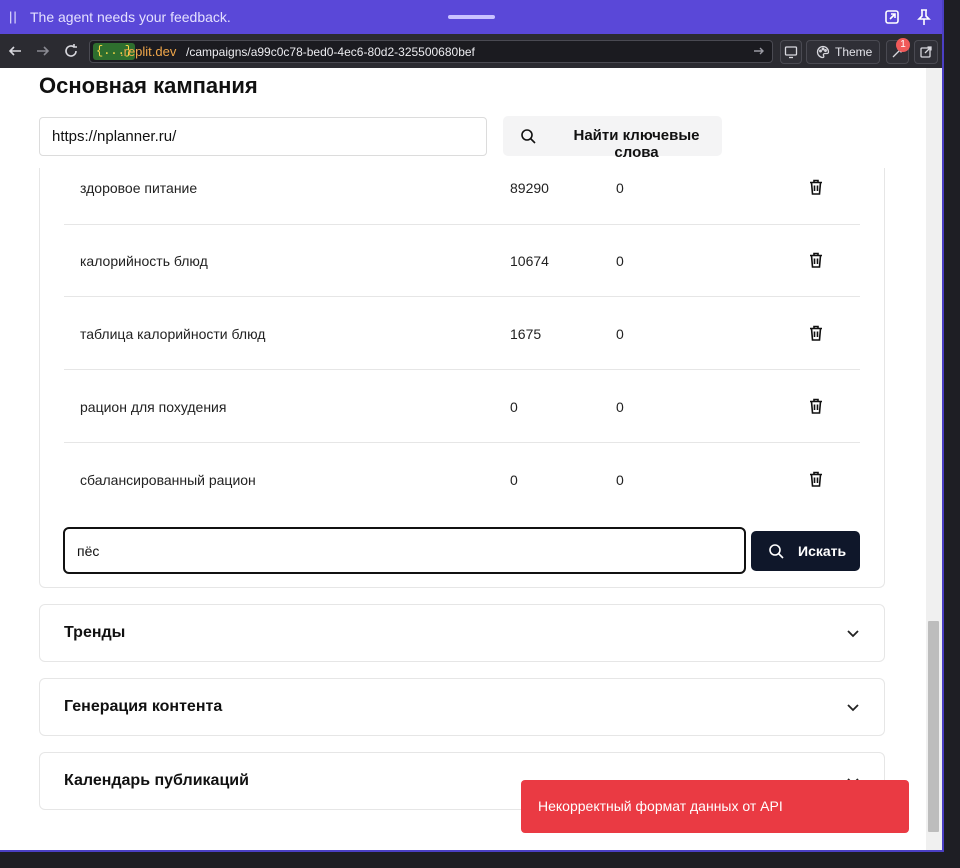 This screenshot has width=960, height=868. What do you see at coordinates (139, 188) in the screenshot?
I see `keyword-text: здоровое питание` at bounding box center [139, 188].